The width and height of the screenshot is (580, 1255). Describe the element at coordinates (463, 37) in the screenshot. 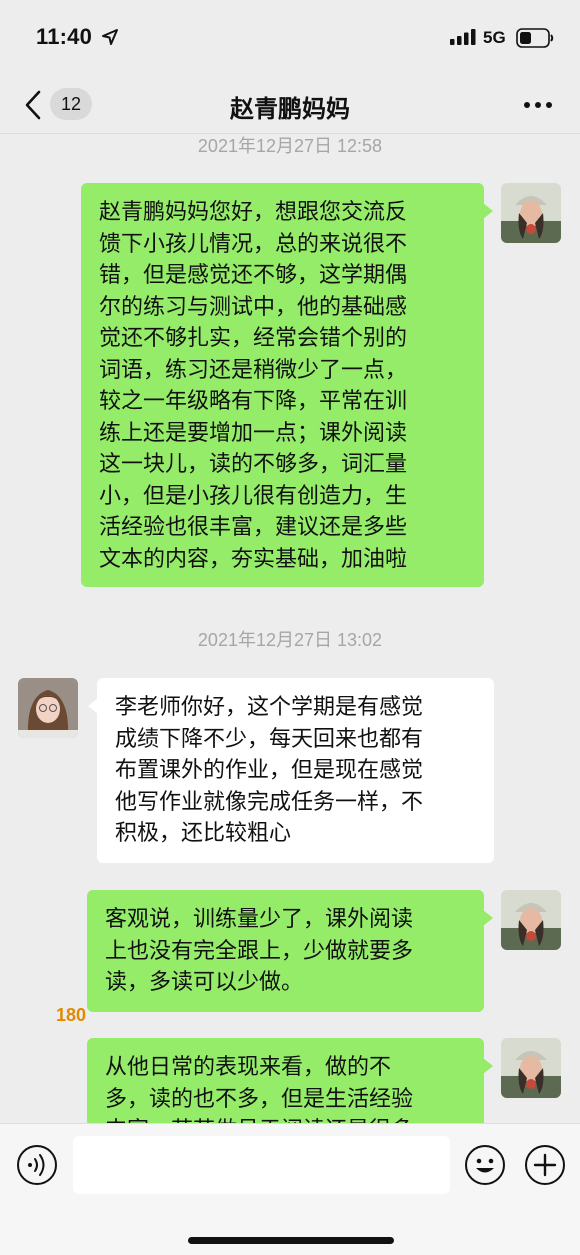

I see `signal-icon` at that location.